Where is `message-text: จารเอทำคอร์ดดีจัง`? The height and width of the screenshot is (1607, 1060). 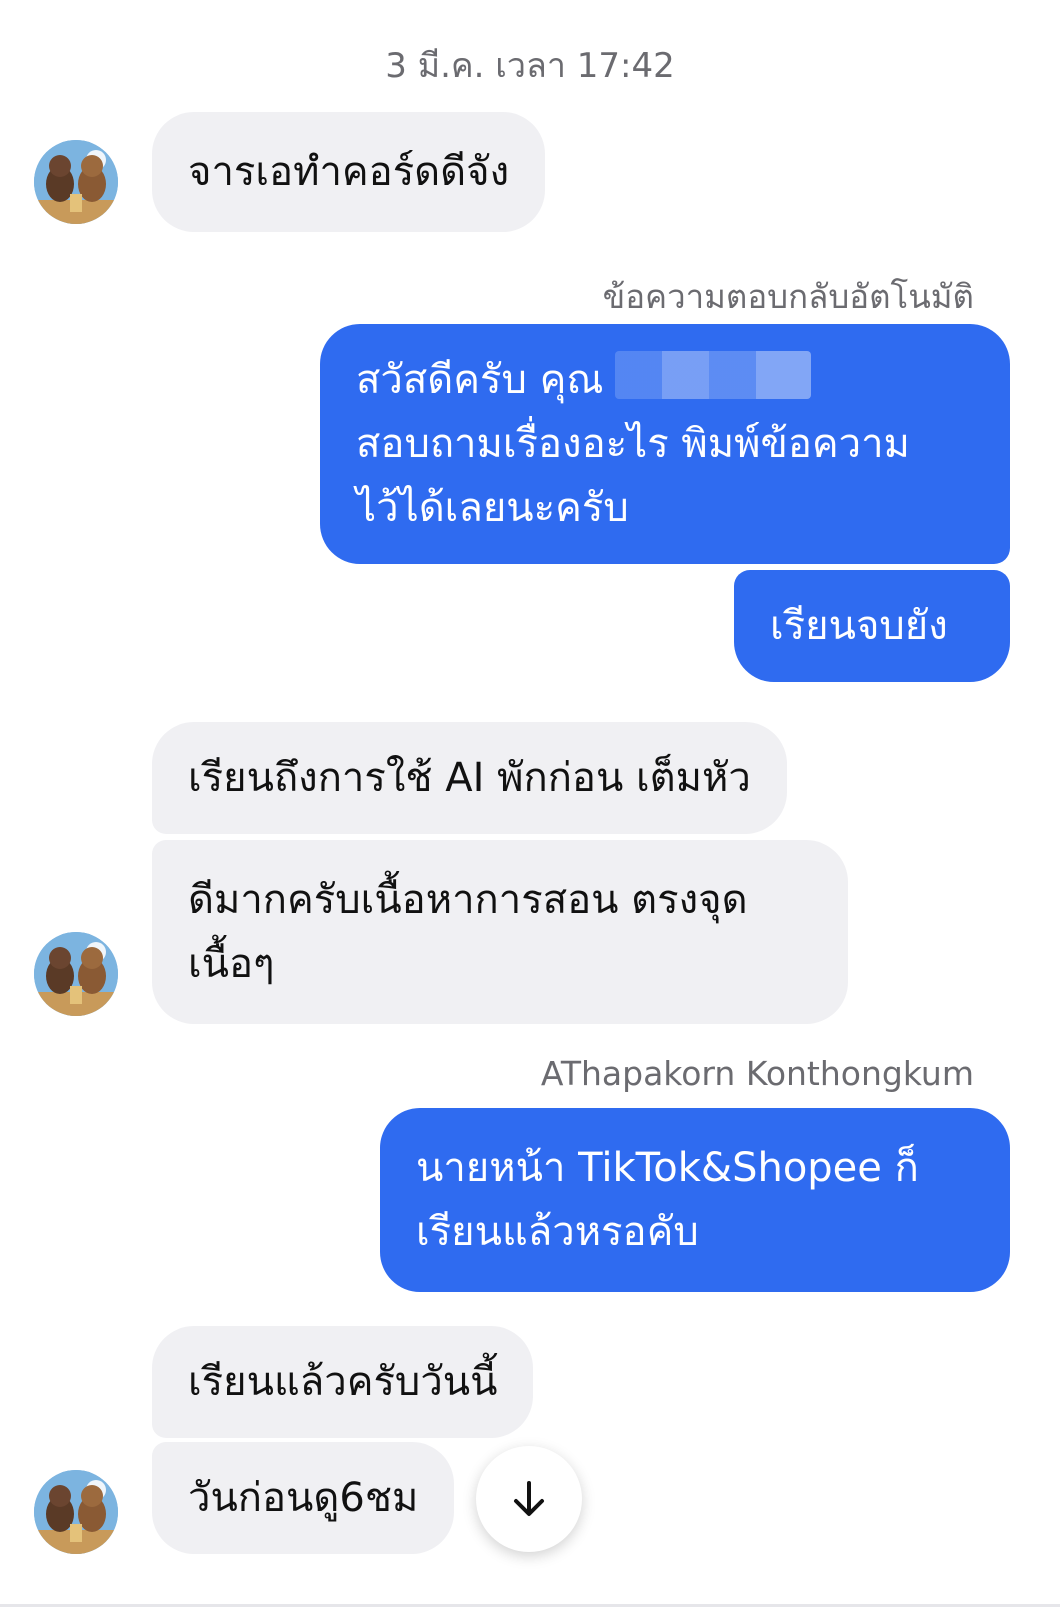
message-text: จารเอทำคอร์ดดีจัง is located at coordinates (349, 172).